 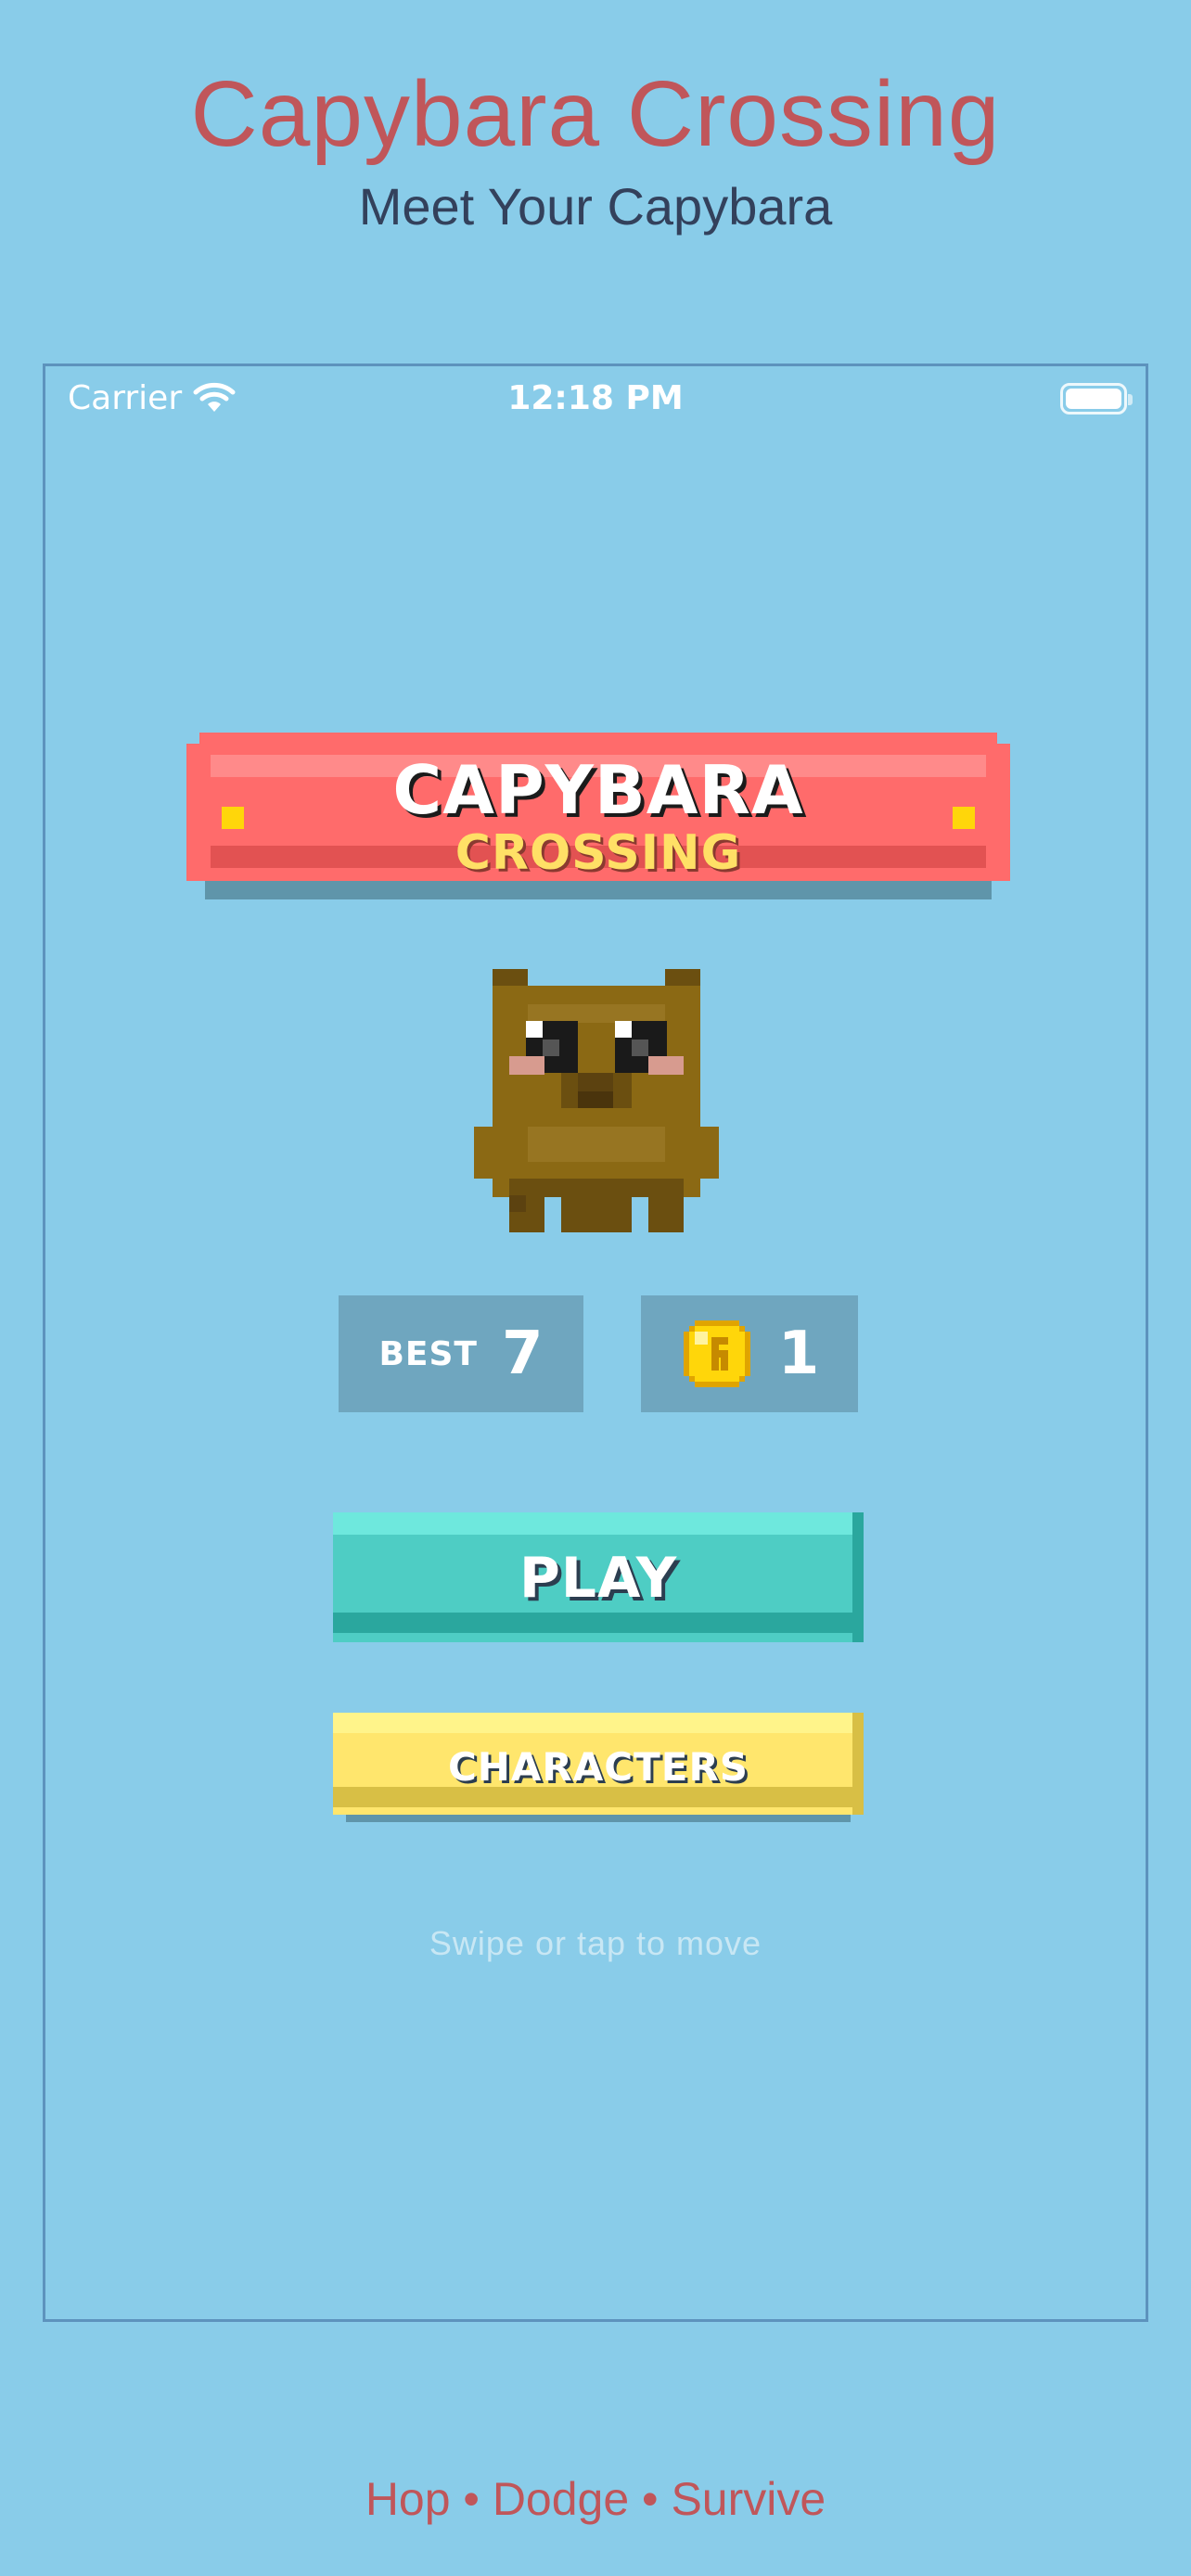 I want to click on characters-button: CHARACTERS, so click(x=598, y=1778).